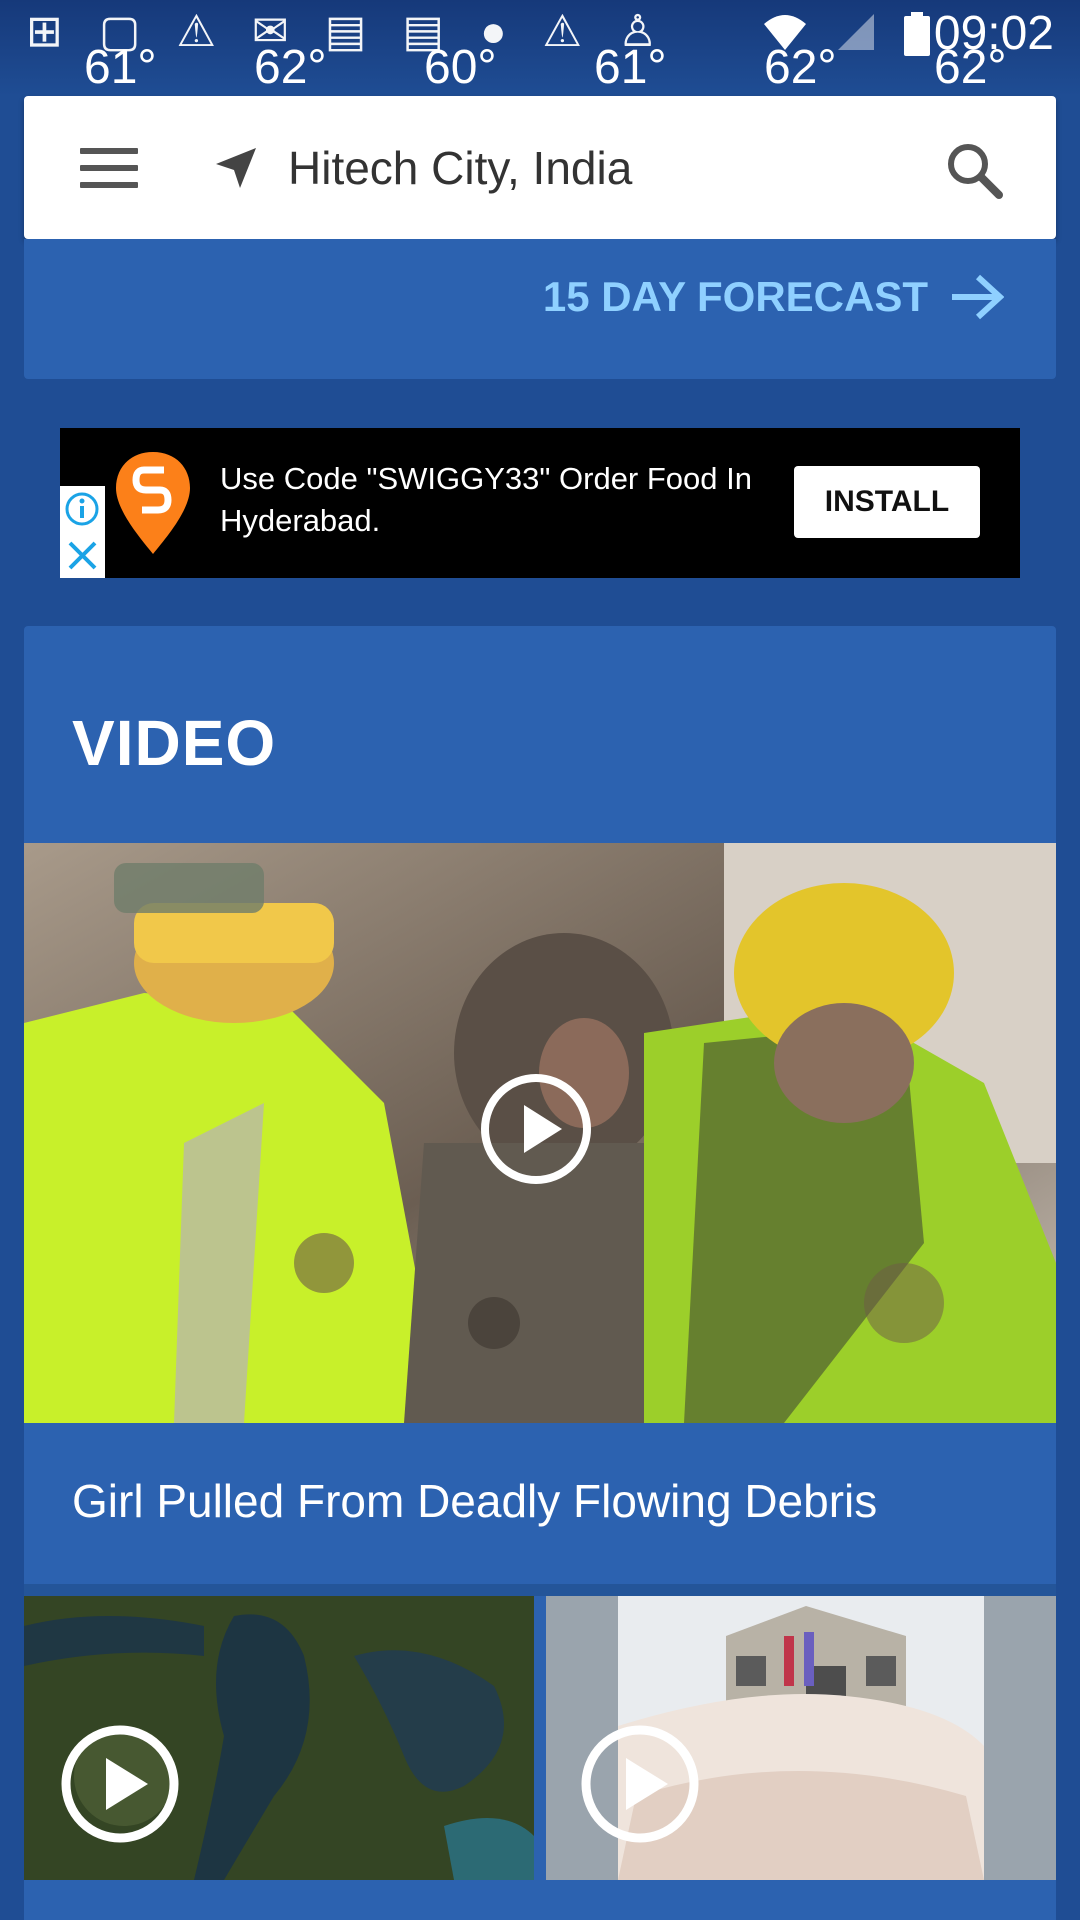 The width and height of the screenshot is (1080, 1920). I want to click on status-temp: 60°, so click(460, 67).